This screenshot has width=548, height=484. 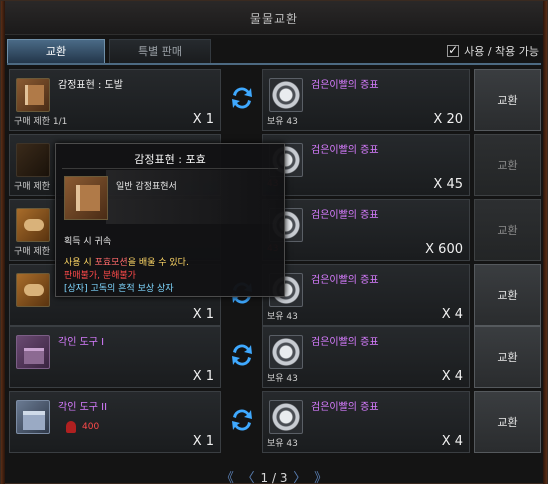 What do you see at coordinates (274, 64) in the screenshot?
I see `tab-underline` at bounding box center [274, 64].